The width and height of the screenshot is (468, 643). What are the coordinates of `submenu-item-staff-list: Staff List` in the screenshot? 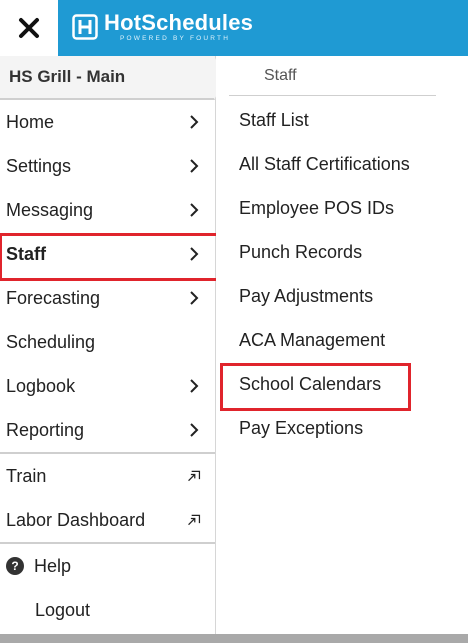 It's located at (324, 120).